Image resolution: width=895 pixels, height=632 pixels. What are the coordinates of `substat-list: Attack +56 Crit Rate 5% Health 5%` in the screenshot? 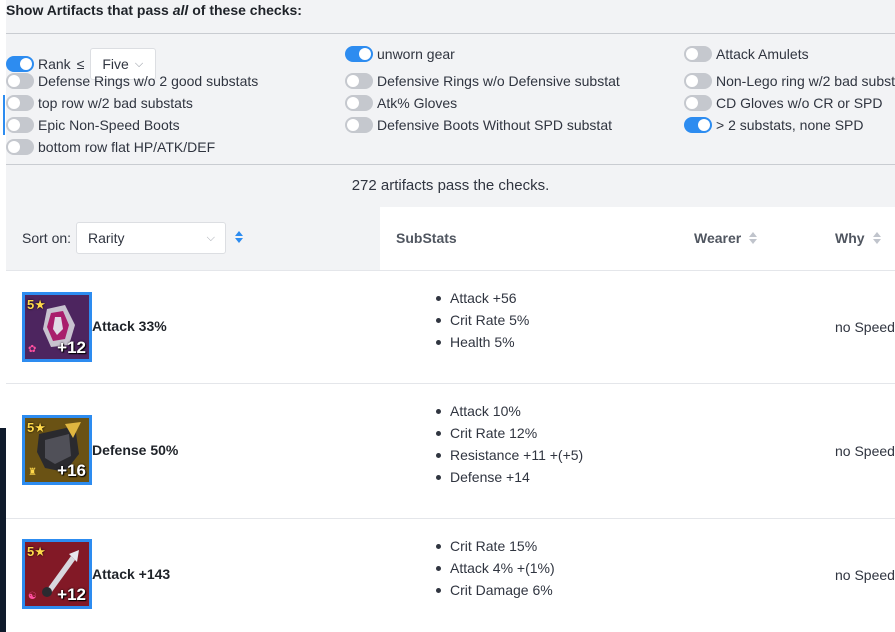 It's located at (482, 320).